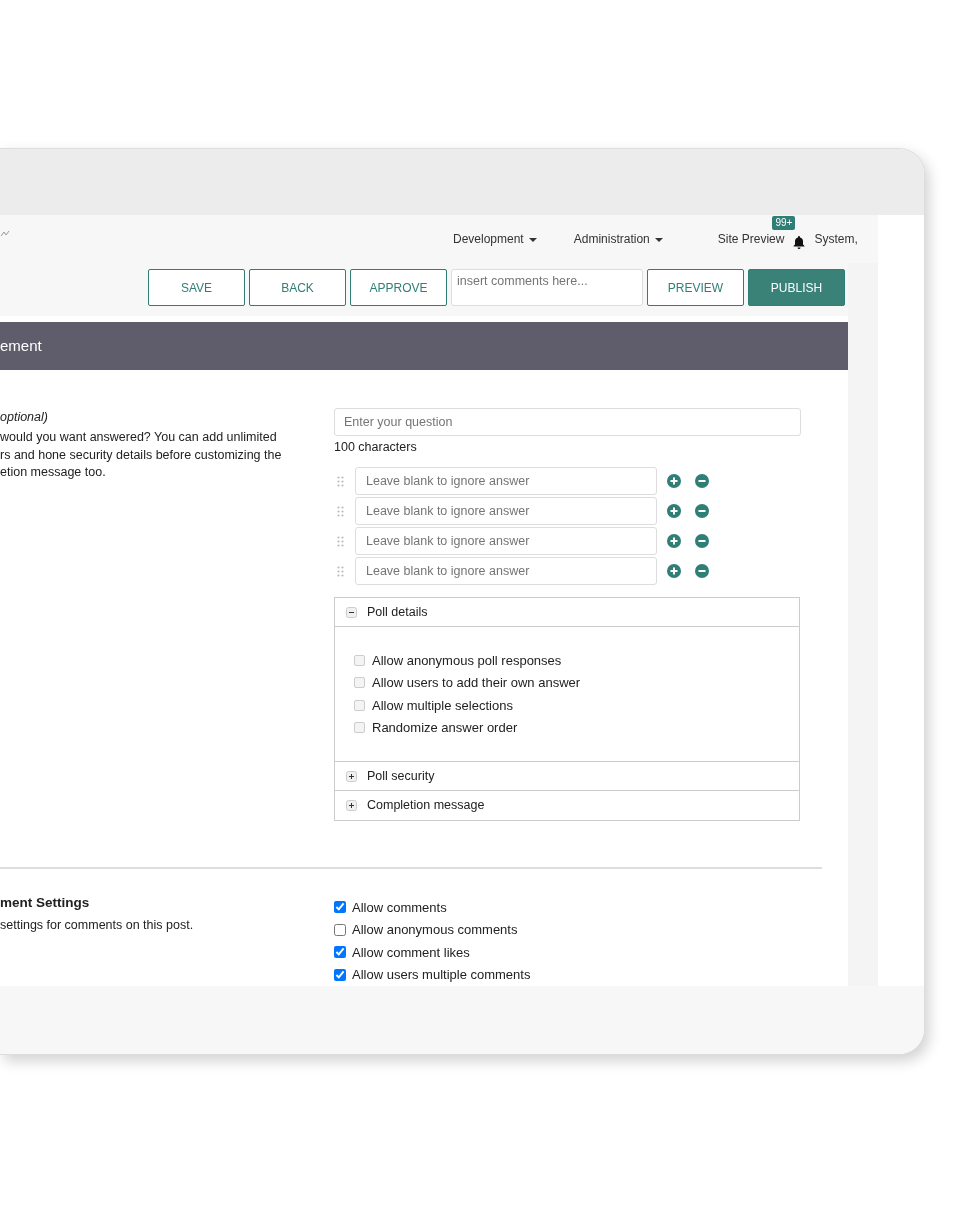 The height and width of the screenshot is (1217, 960). What do you see at coordinates (441, 975) in the screenshot?
I see `checkbox-label: Allow users multiple comments` at bounding box center [441, 975].